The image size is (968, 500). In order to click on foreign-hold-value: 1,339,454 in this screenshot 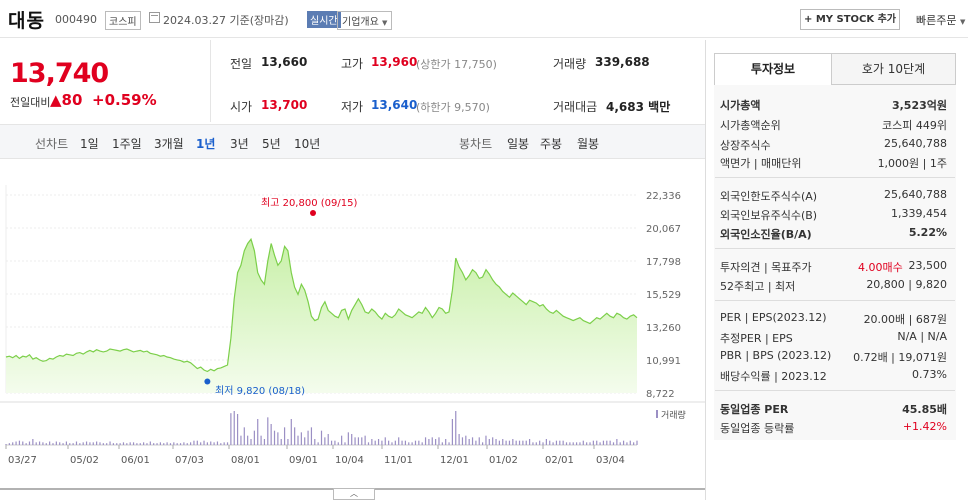, I will do `click(919, 213)`.